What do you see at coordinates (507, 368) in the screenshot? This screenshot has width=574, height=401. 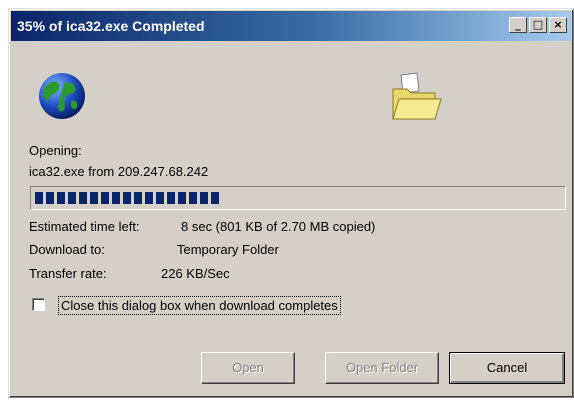 I see `cancel-button: Cancel` at bounding box center [507, 368].